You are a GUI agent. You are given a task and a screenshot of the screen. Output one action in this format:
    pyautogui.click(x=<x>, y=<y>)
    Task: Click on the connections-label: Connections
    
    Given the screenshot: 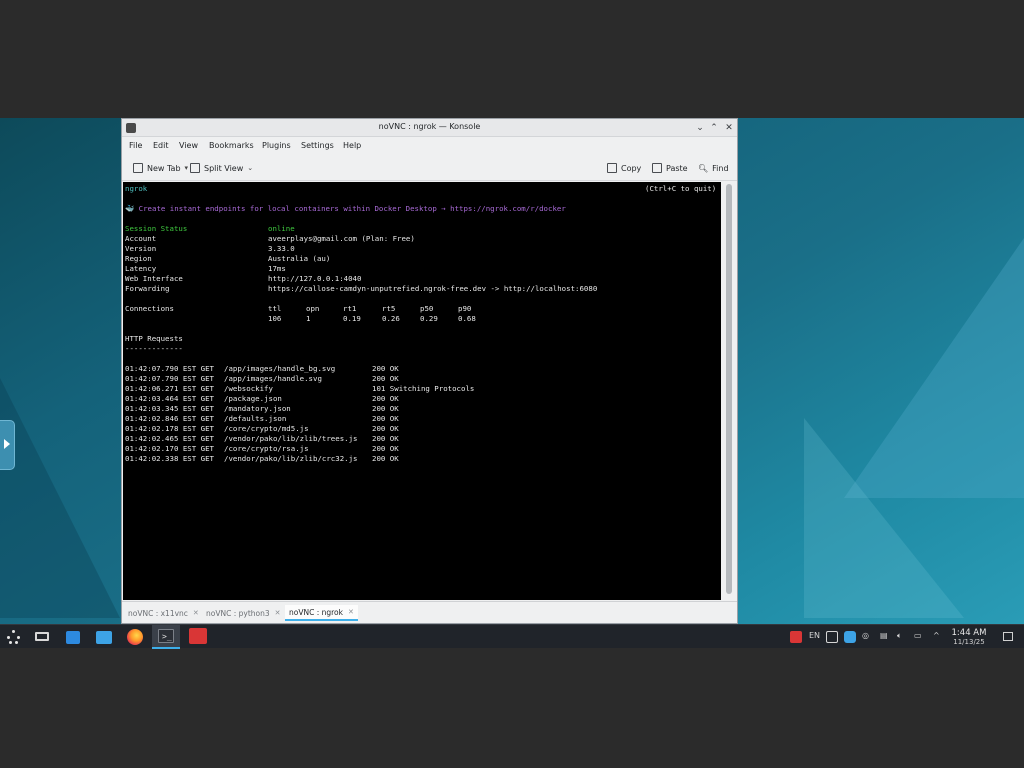 What is the action you would take?
    pyautogui.click(x=149, y=308)
    